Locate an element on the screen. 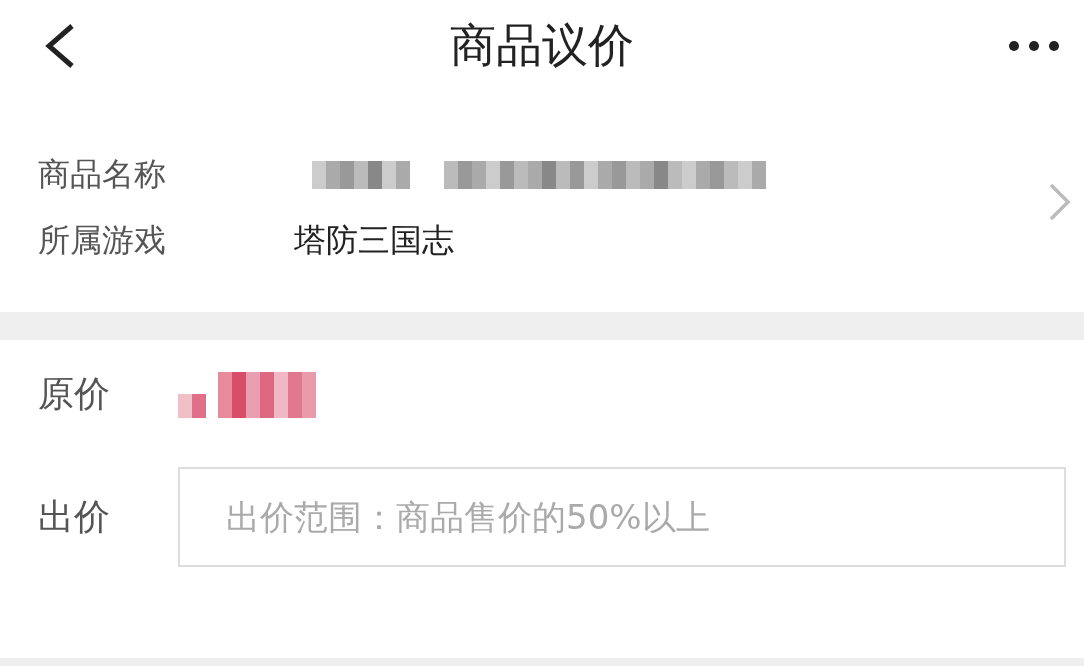  game-name: 塔防三国志 is located at coordinates (374, 240).